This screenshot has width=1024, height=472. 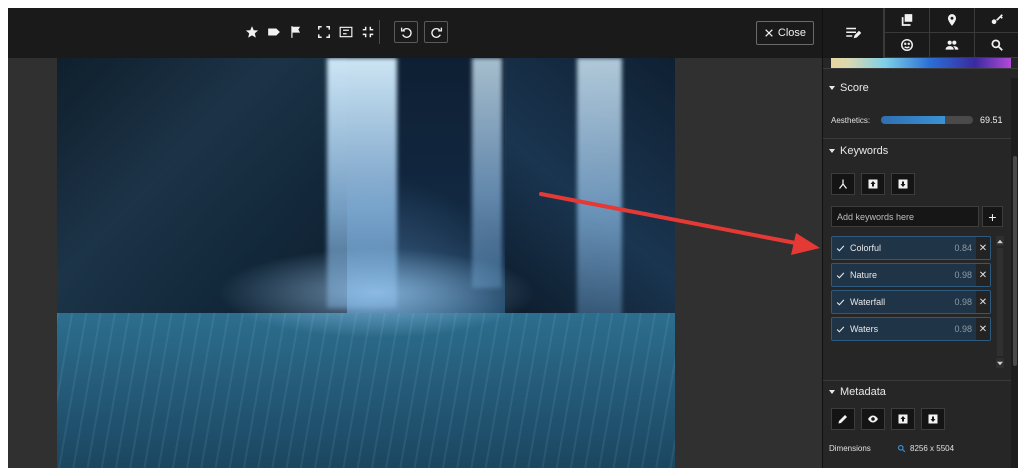 What do you see at coordinates (857, 392) in the screenshot?
I see `section-metadata-header: Metadata` at bounding box center [857, 392].